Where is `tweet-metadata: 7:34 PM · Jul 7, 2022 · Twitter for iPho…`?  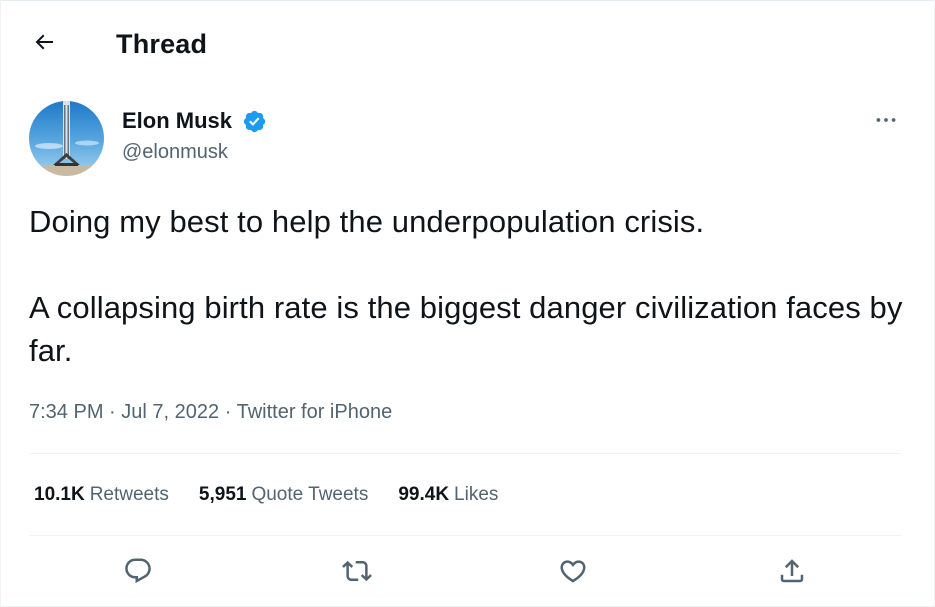 tweet-metadata: 7:34 PM · Jul 7, 2022 · Twitter for iPho… is located at coordinates (210, 412).